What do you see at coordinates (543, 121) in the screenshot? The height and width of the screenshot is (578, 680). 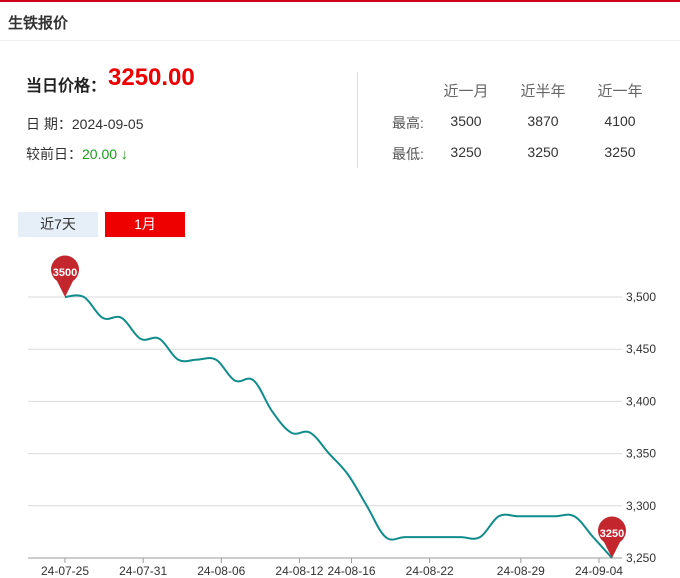 I see `stats-high-halfyear: 3870` at bounding box center [543, 121].